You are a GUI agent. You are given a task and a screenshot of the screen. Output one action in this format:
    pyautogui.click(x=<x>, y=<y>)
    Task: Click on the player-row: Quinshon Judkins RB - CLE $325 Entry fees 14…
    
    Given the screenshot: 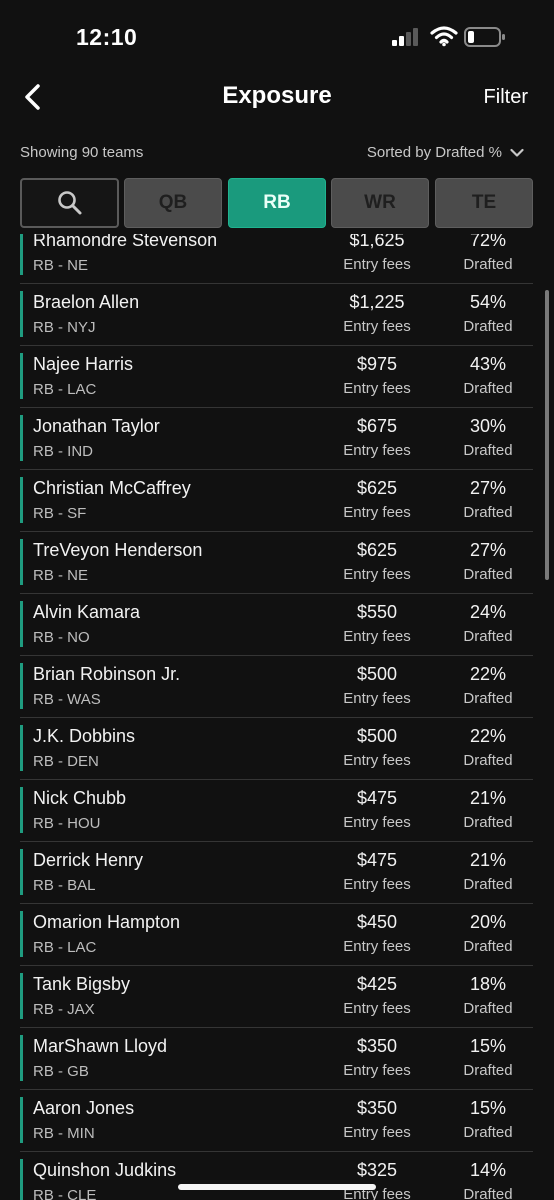 What is the action you would take?
    pyautogui.click(x=276, y=1176)
    